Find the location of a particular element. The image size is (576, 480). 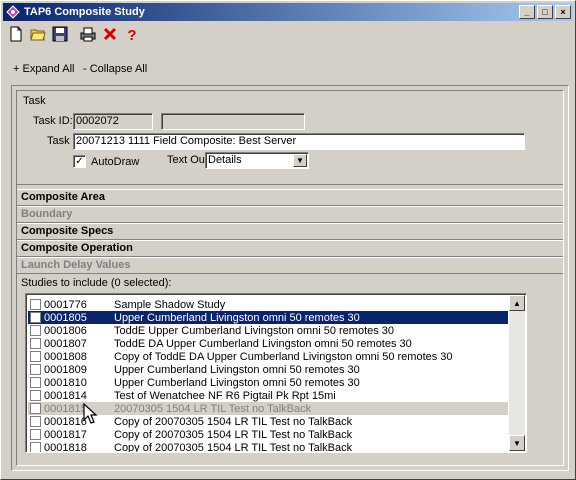

arrow-up-icon: ▲ is located at coordinates (517, 303).